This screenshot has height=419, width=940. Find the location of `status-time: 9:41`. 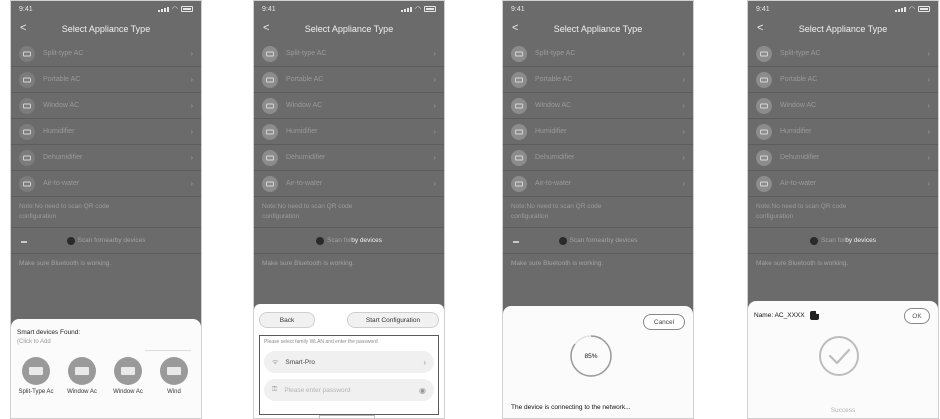

status-time: 9:41 is located at coordinates (763, 9).